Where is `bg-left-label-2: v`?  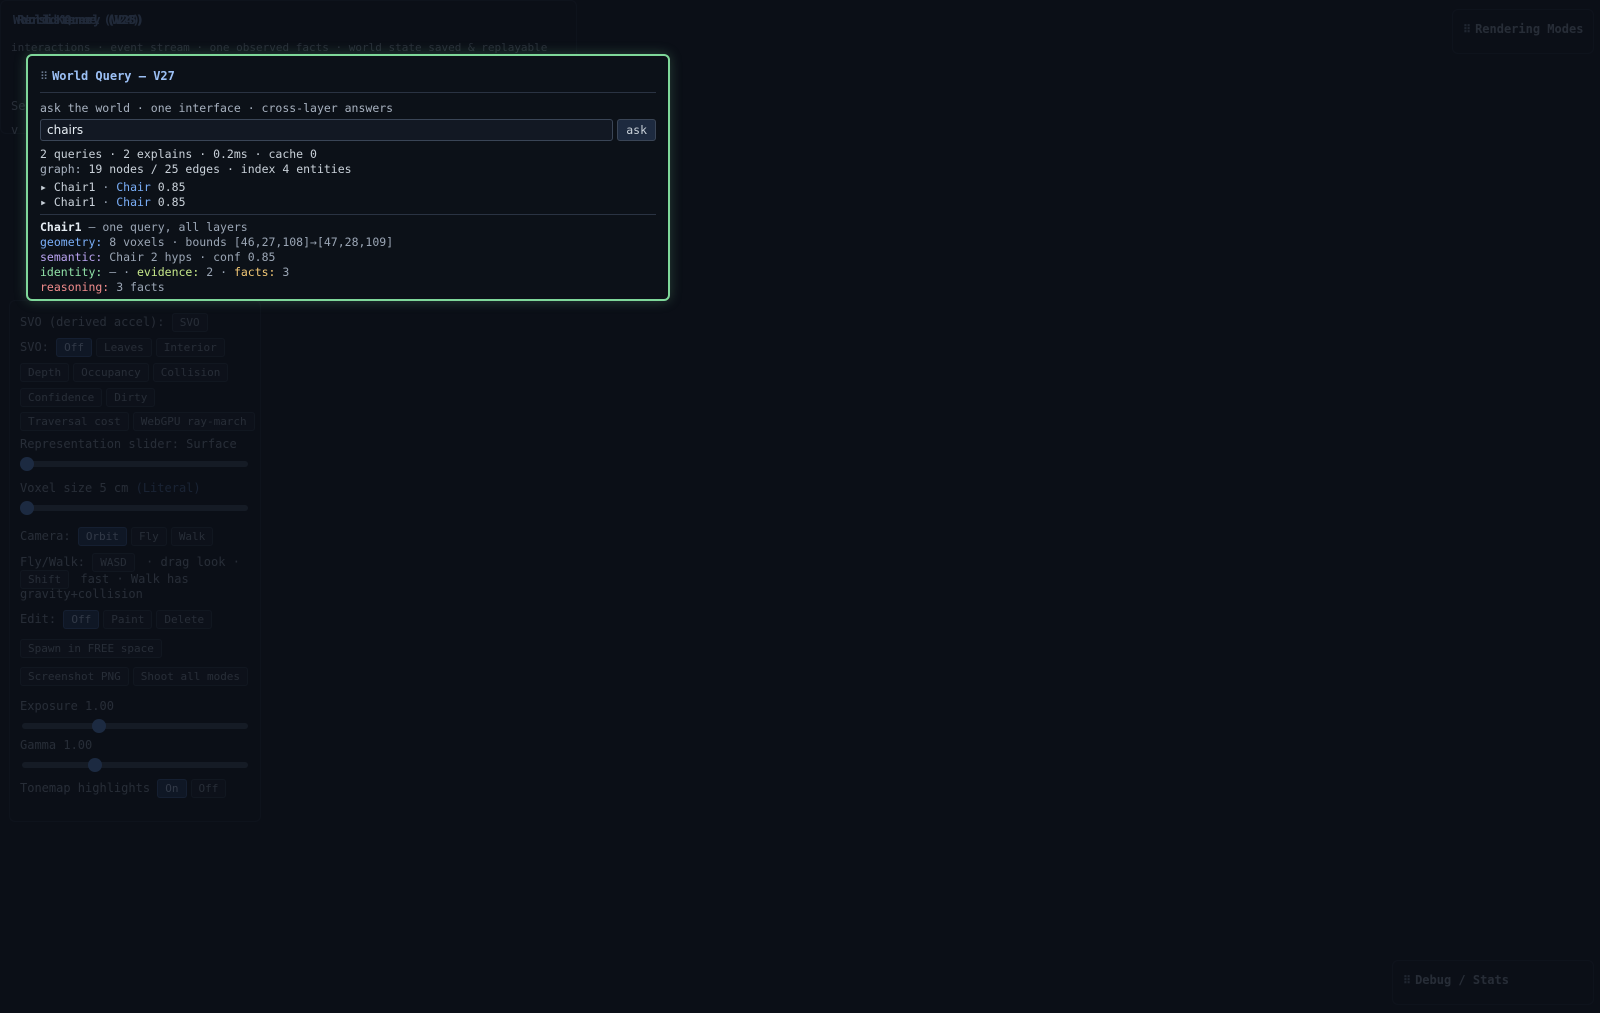 bg-left-label-2: v is located at coordinates (15, 130).